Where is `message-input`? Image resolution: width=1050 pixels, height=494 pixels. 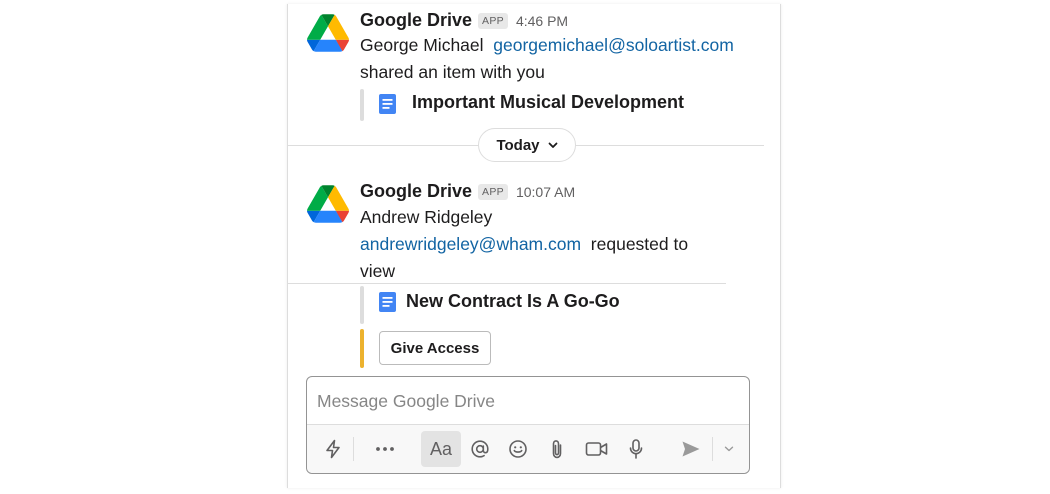 message-input is located at coordinates (527, 401).